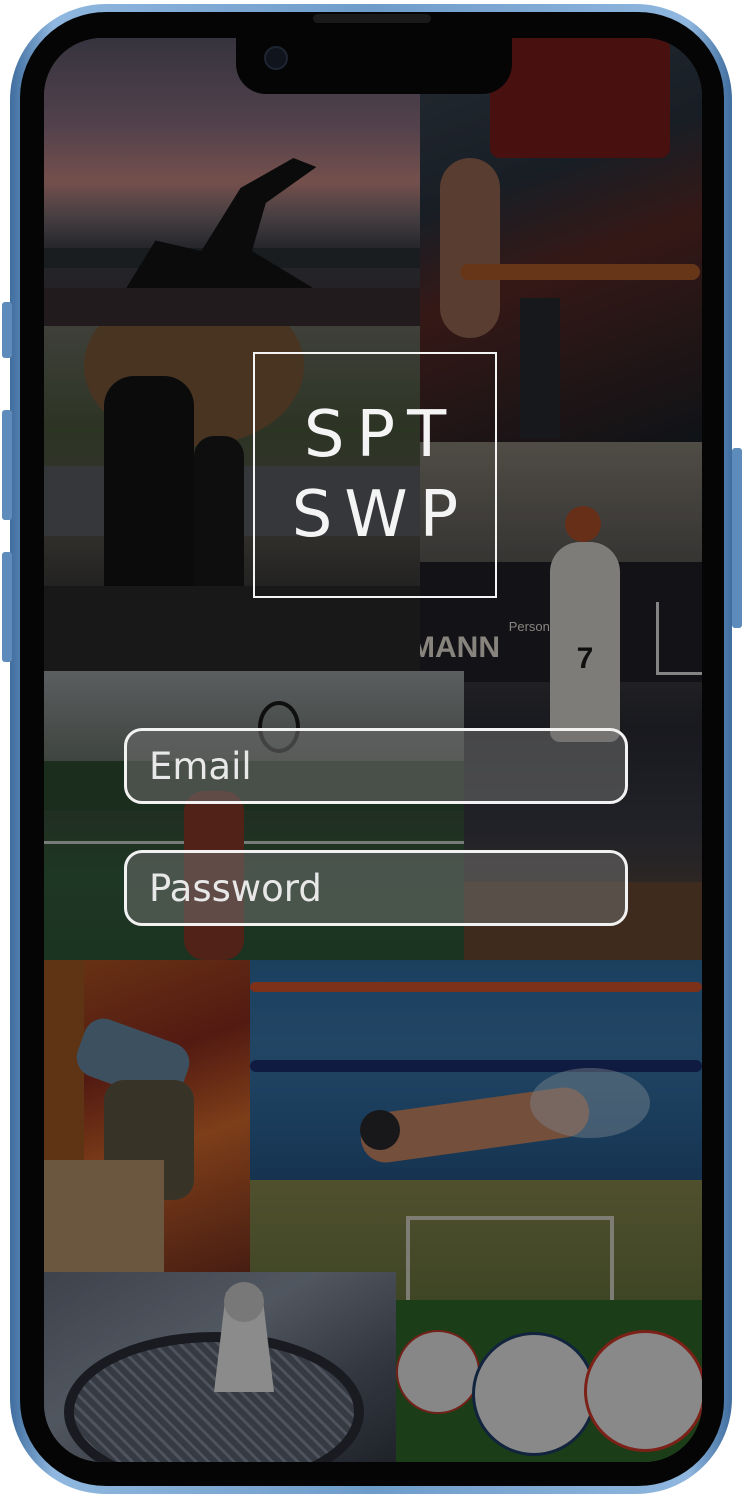 This screenshot has height=1500, width=744. What do you see at coordinates (737, 538) in the screenshot?
I see `power-button` at bounding box center [737, 538].